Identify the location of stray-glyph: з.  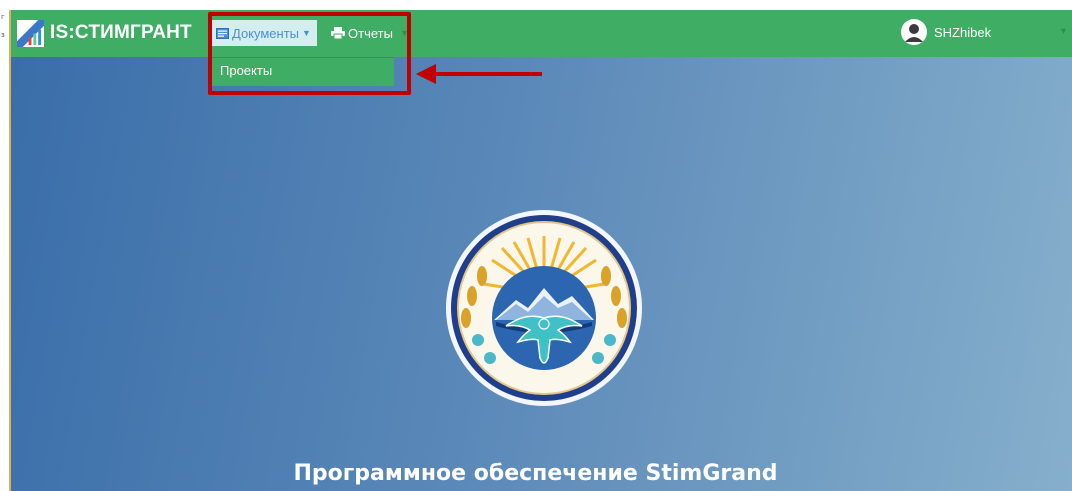
(3, 35).